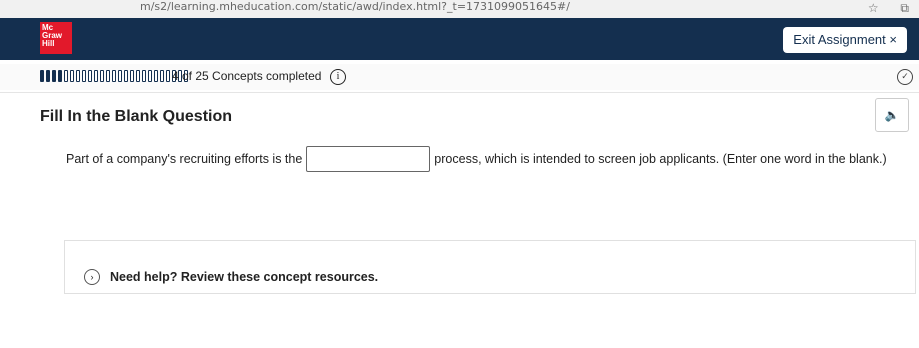 This screenshot has width=919, height=348. I want to click on exit-assignment-button: Exit Assignment ×, so click(845, 40).